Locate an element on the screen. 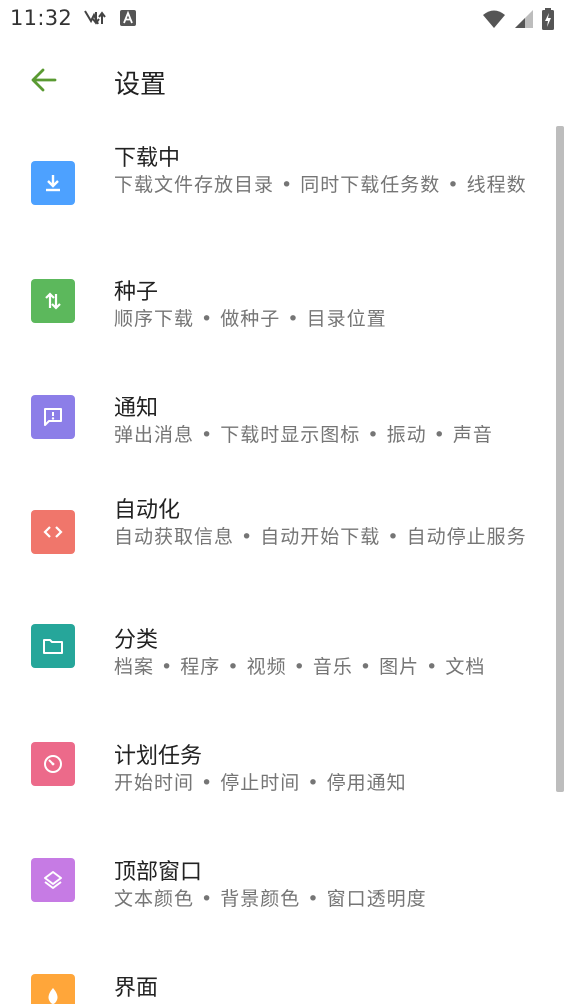 This screenshot has height=1004, width=564. status-right-icons is located at coordinates (518, 21).